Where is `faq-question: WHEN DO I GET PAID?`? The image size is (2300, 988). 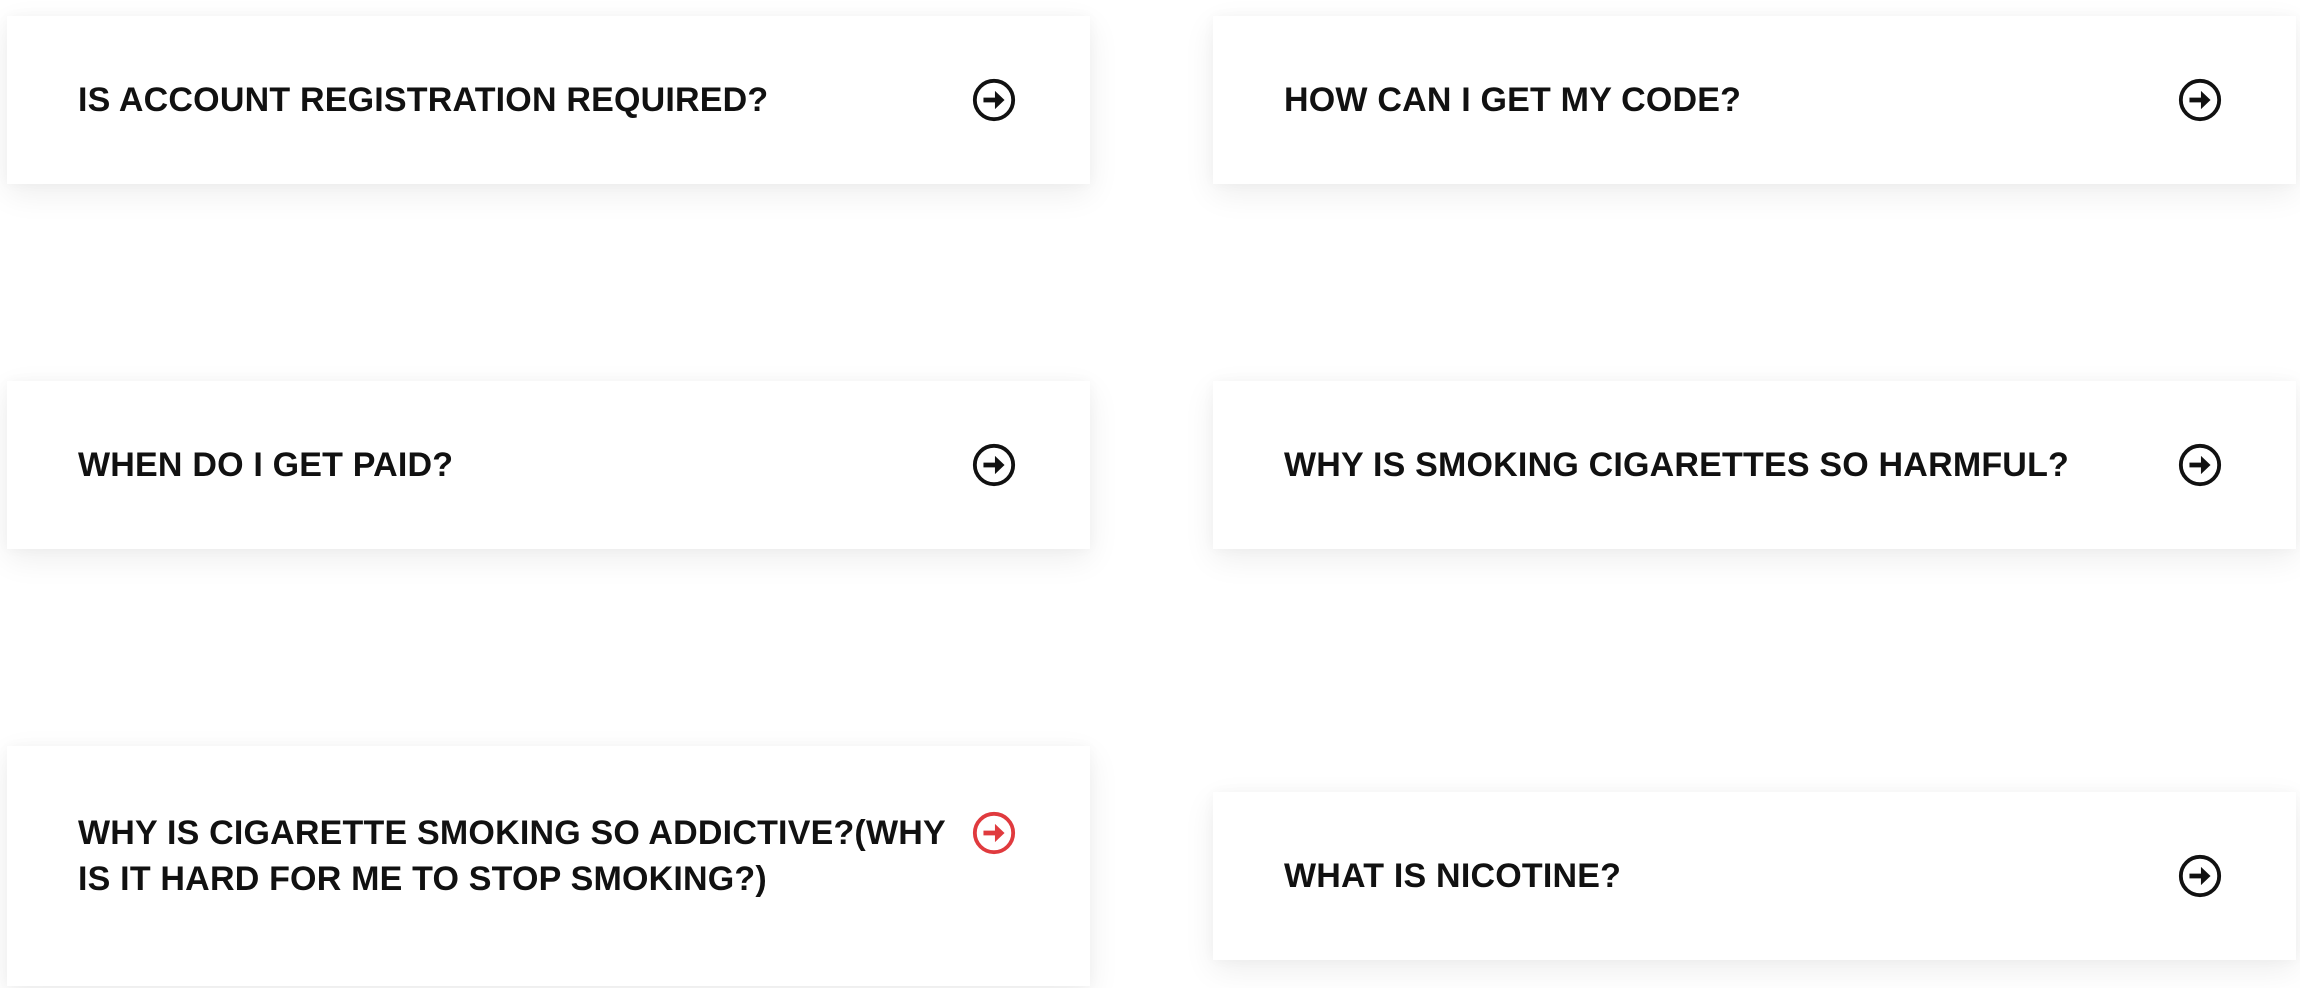 faq-question: WHEN DO I GET PAID? is located at coordinates (266, 465).